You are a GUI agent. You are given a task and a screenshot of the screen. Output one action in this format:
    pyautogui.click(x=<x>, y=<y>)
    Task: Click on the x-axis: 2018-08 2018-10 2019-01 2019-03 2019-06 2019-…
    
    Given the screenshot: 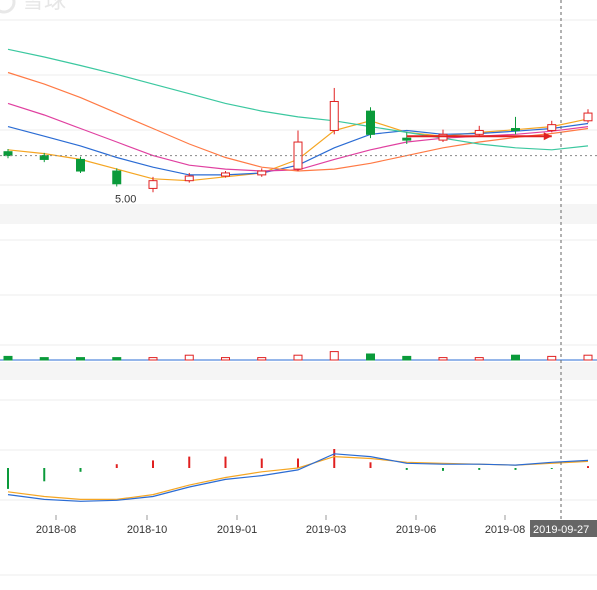 What is the action you would take?
    pyautogui.click(x=280, y=525)
    